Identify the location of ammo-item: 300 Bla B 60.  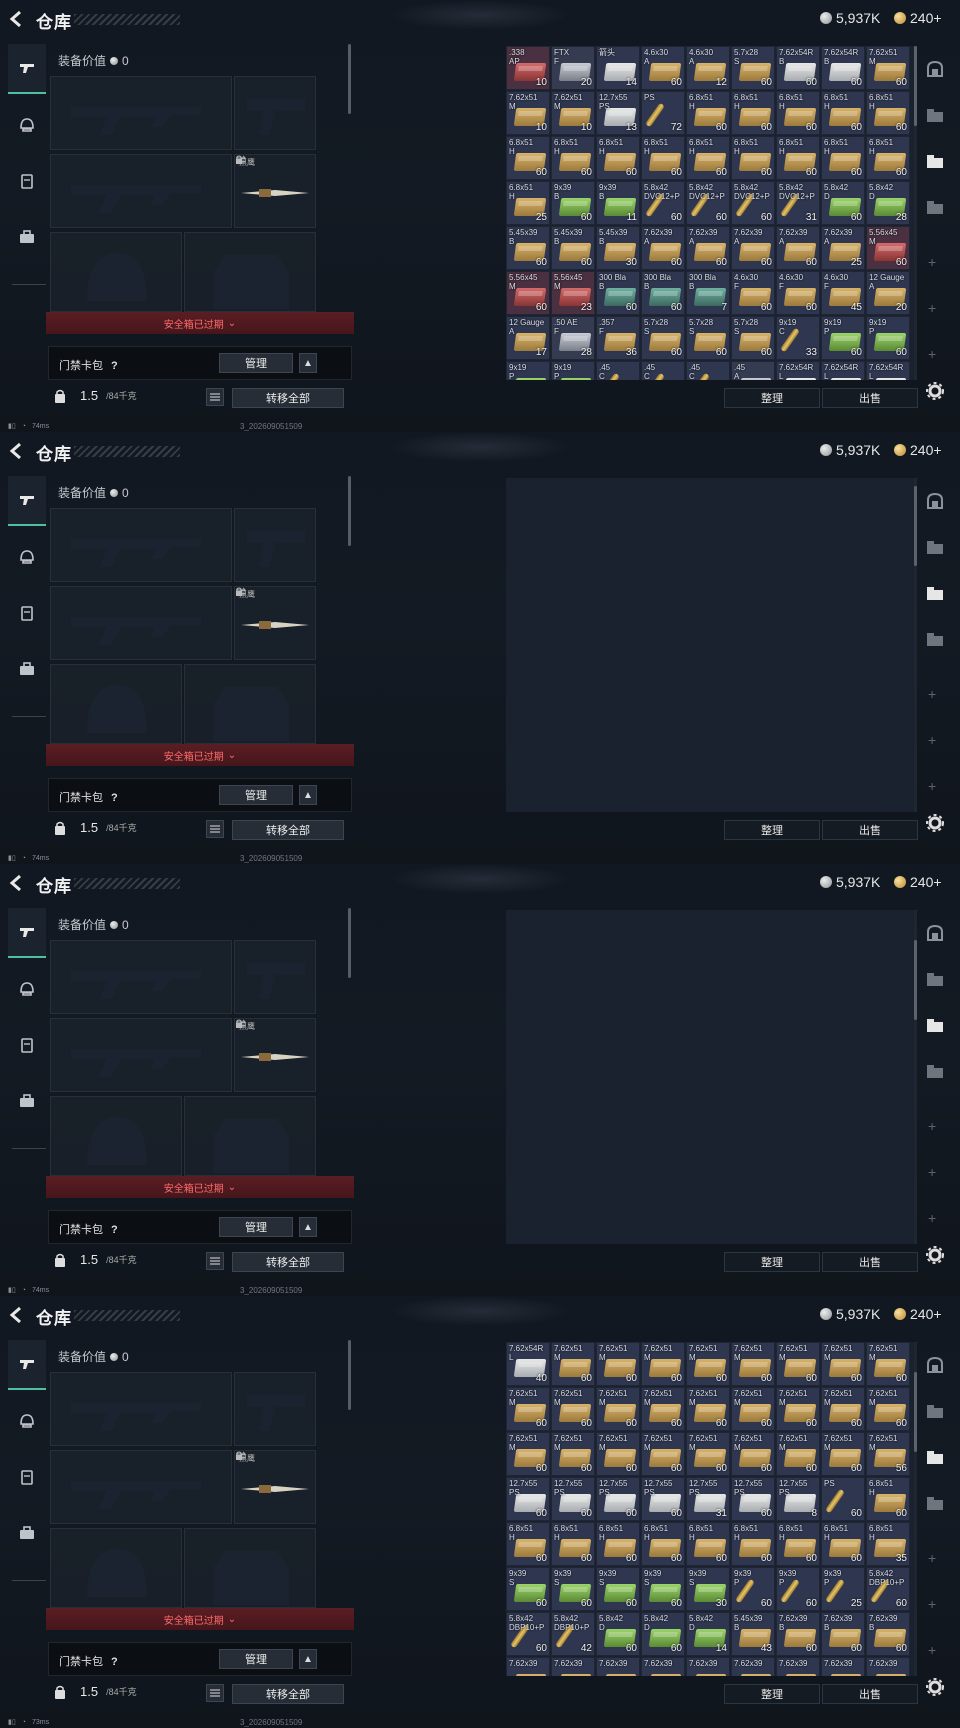
(663, 293).